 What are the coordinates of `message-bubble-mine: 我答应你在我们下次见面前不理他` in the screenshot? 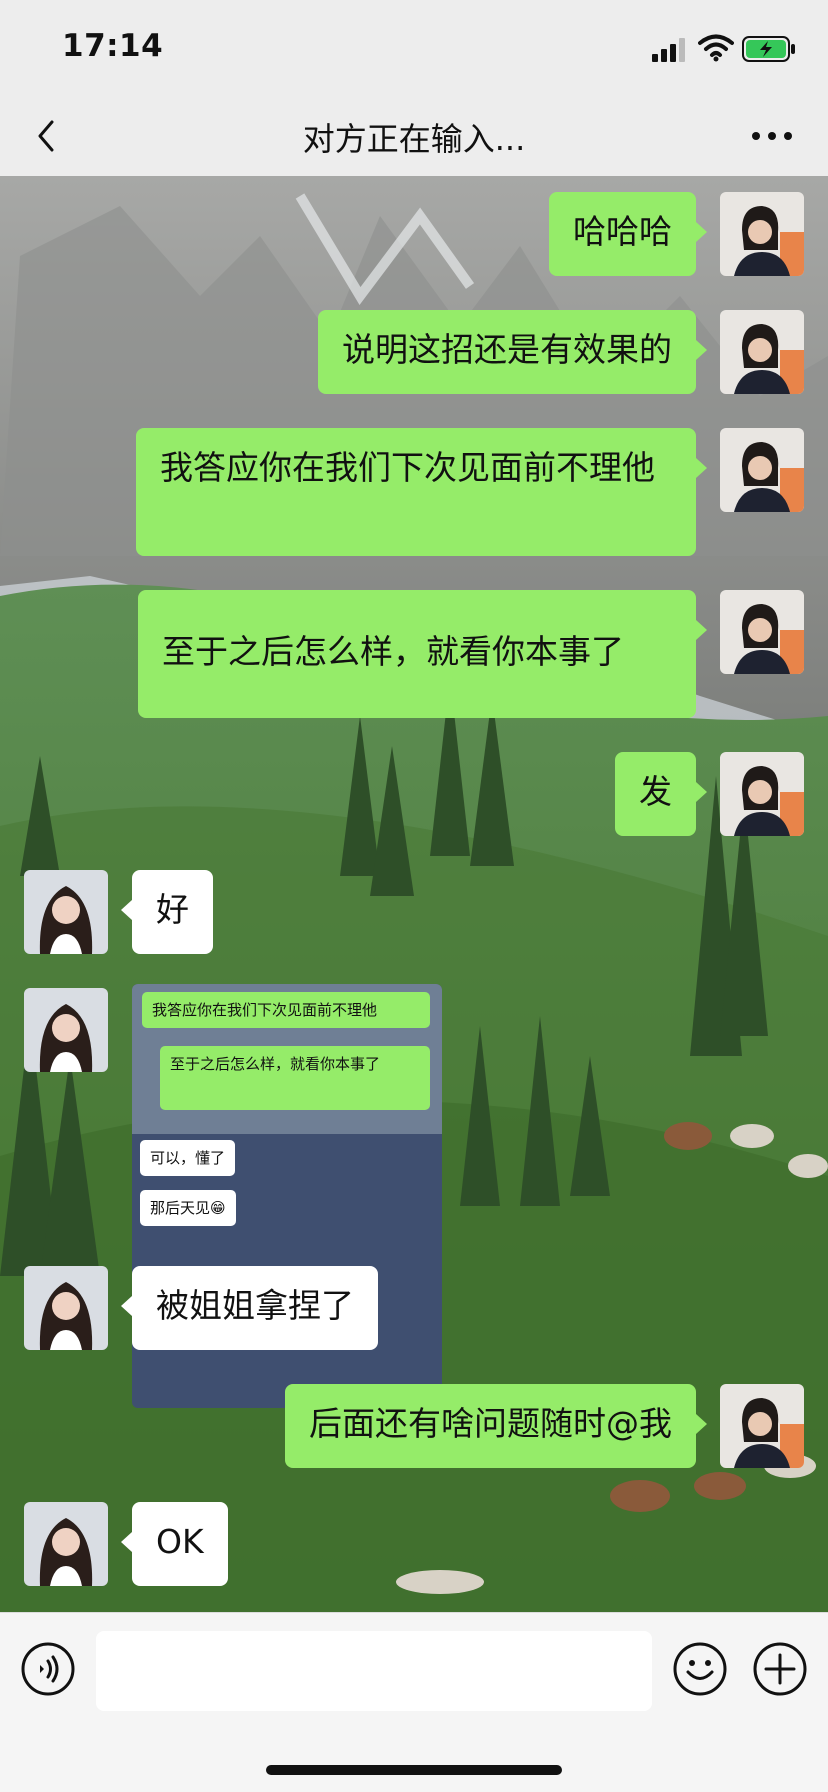 It's located at (416, 492).